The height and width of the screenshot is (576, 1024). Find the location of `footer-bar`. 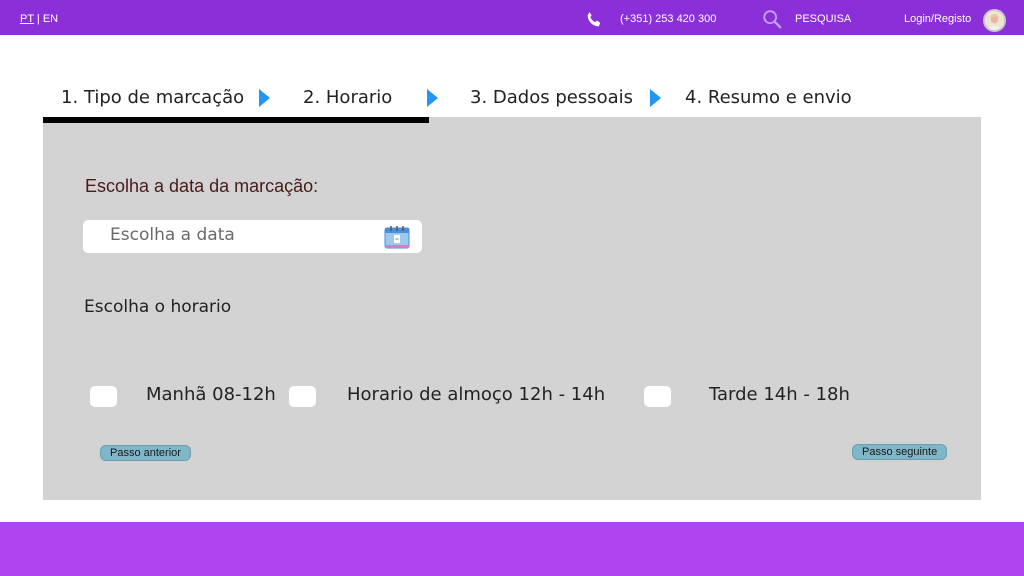

footer-bar is located at coordinates (512, 549).